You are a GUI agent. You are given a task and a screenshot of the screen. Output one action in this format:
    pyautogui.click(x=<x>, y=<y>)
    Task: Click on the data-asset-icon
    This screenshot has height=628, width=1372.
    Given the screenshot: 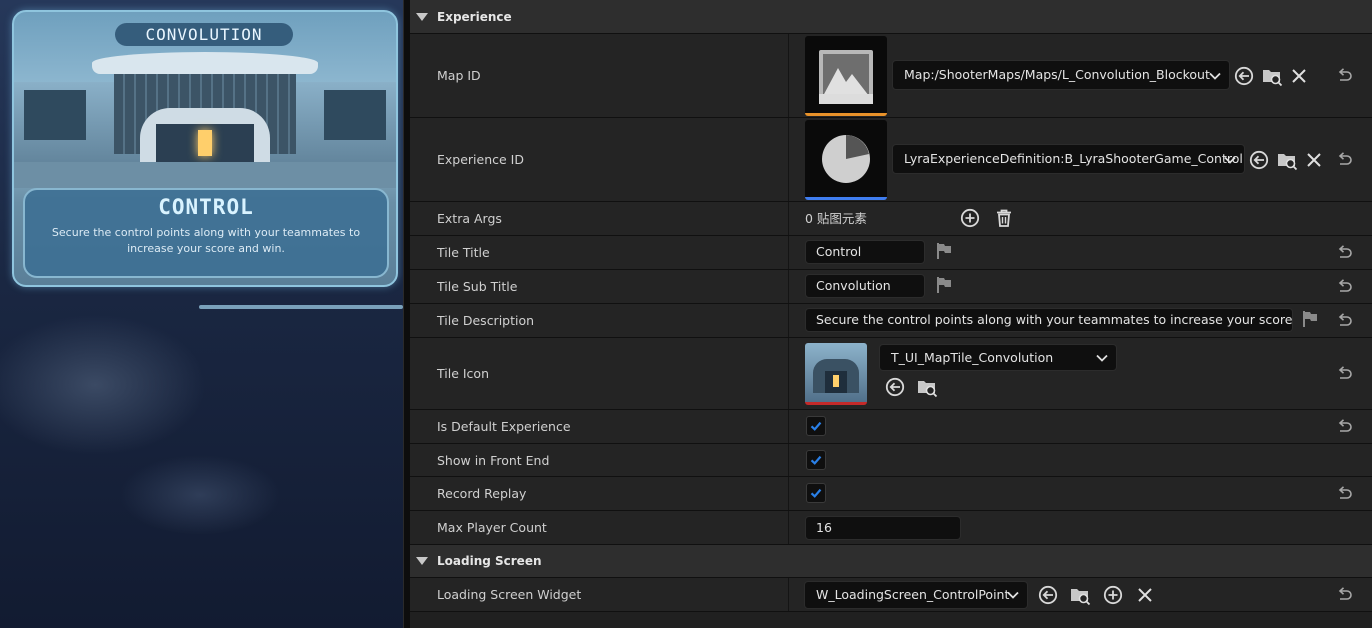 What is the action you would take?
    pyautogui.click(x=846, y=159)
    